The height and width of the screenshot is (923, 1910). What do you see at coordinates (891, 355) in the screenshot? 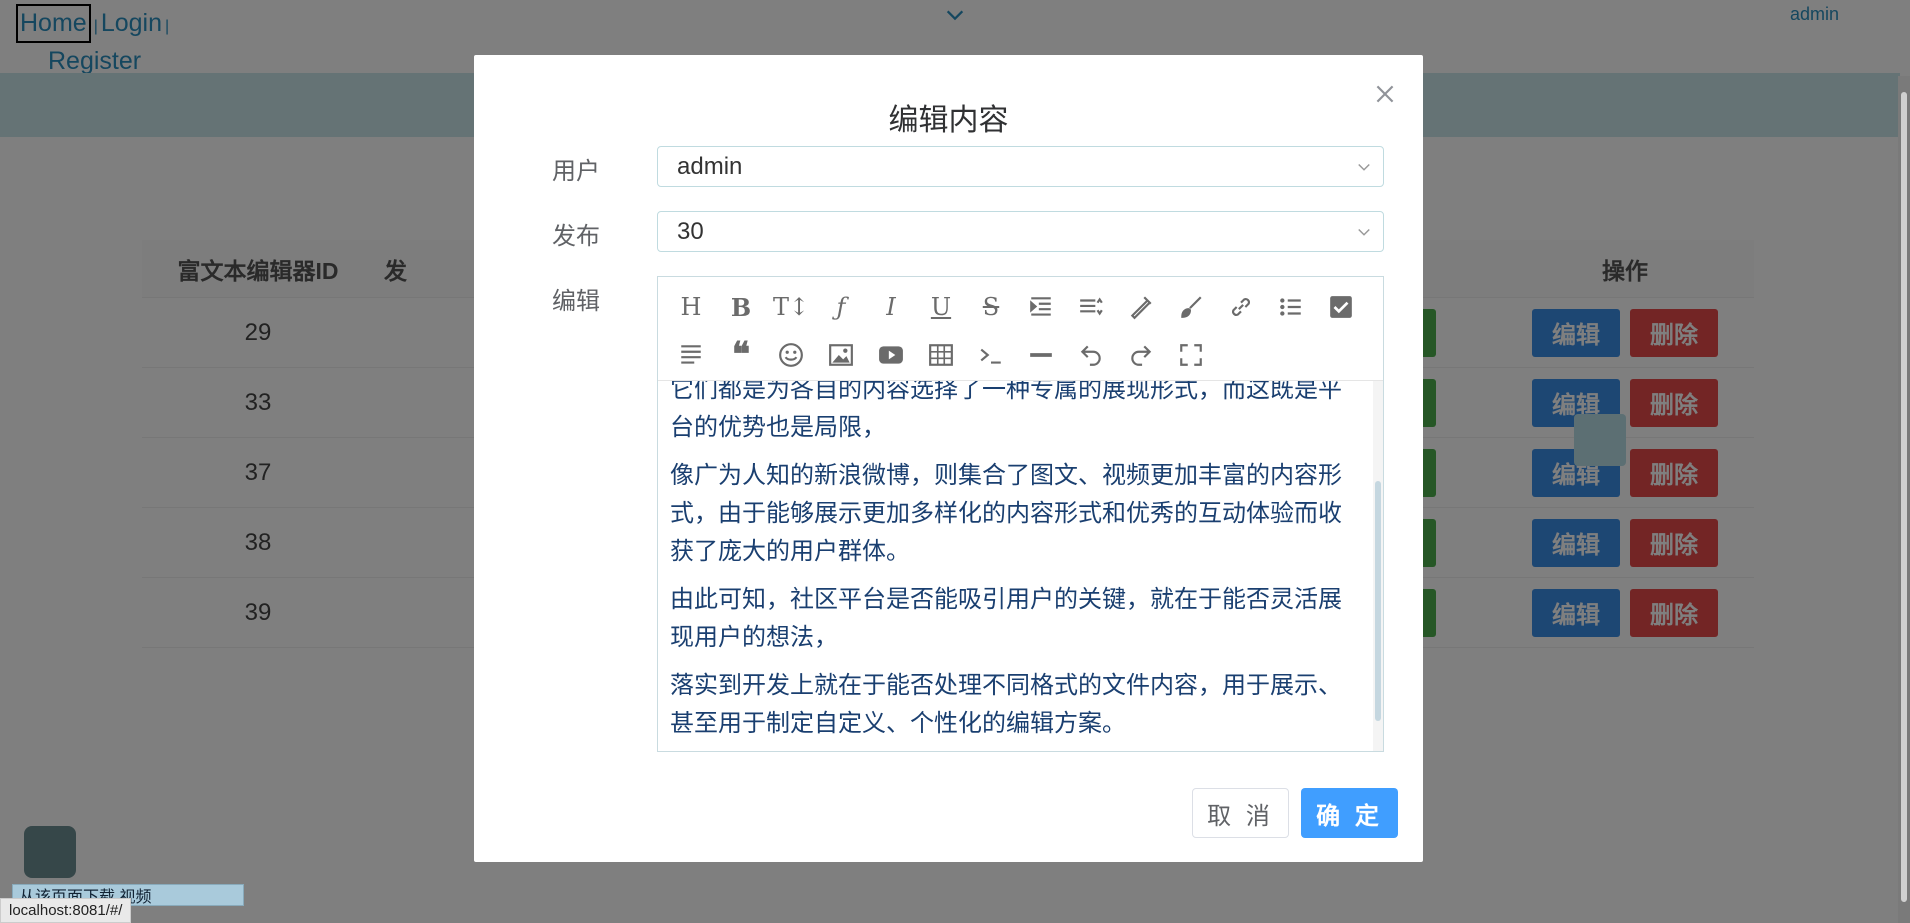
I see `video-icon` at bounding box center [891, 355].